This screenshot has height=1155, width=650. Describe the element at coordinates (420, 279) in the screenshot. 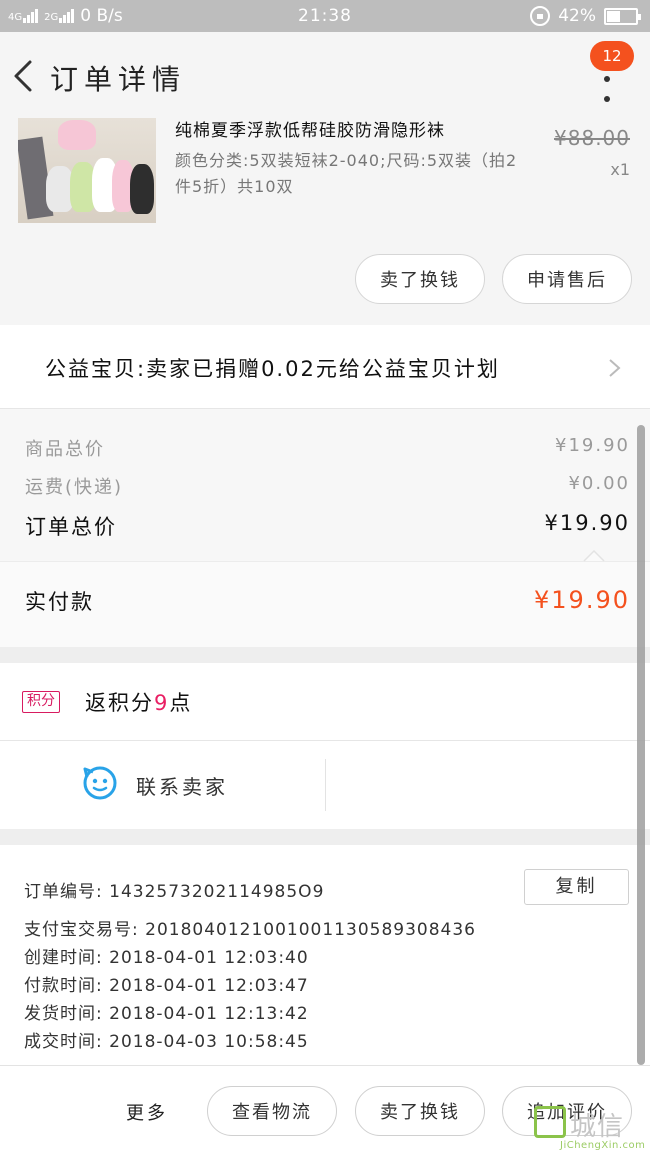

I see `refund-button: 卖了换钱` at that location.